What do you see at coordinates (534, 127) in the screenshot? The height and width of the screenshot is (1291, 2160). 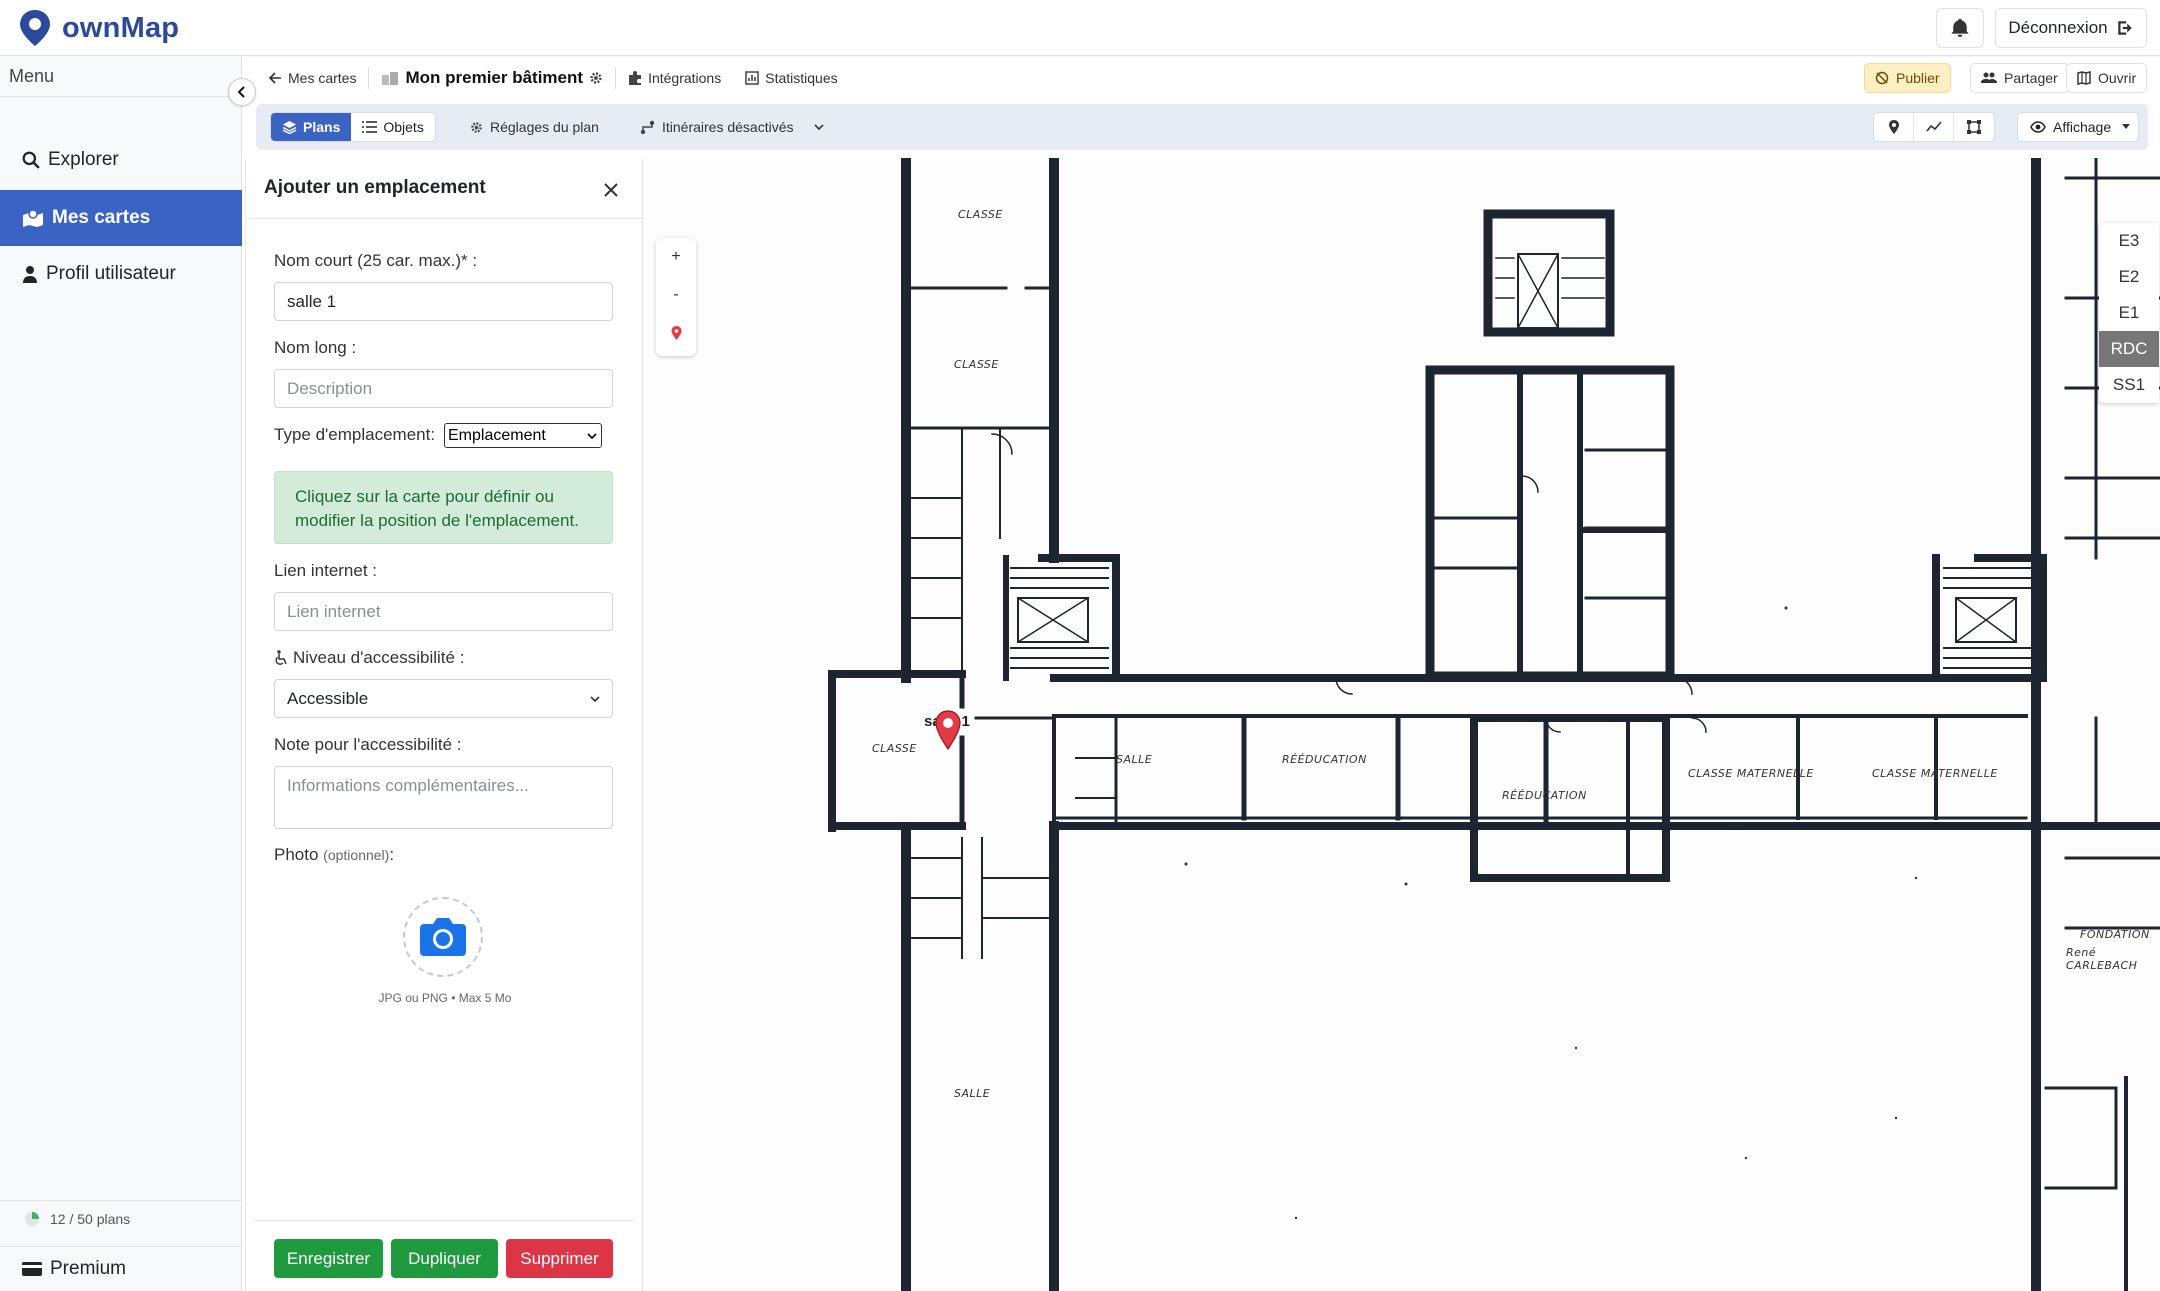 I see `plan-settings-button: Réglages du plan` at bounding box center [534, 127].